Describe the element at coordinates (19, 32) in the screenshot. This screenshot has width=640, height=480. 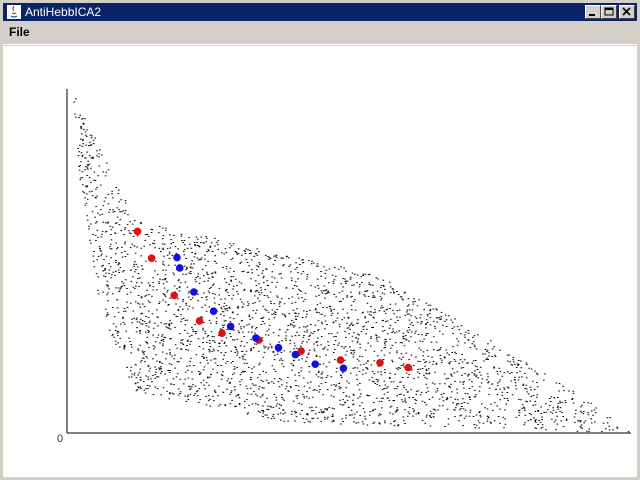
I see `menu-file: File` at that location.